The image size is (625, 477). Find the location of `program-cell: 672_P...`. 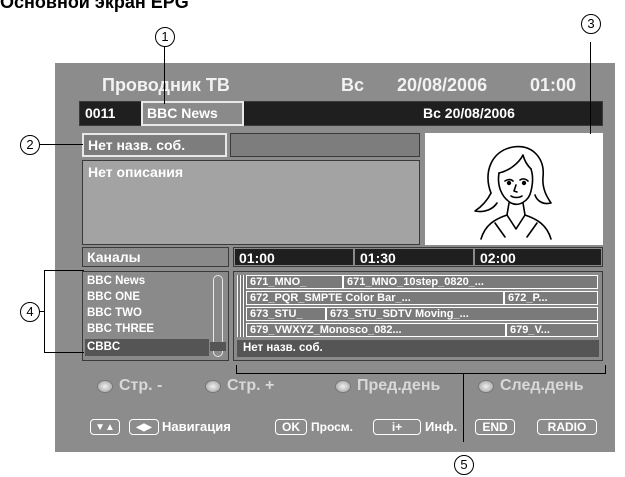

program-cell: 672_P... is located at coordinates (551, 298).